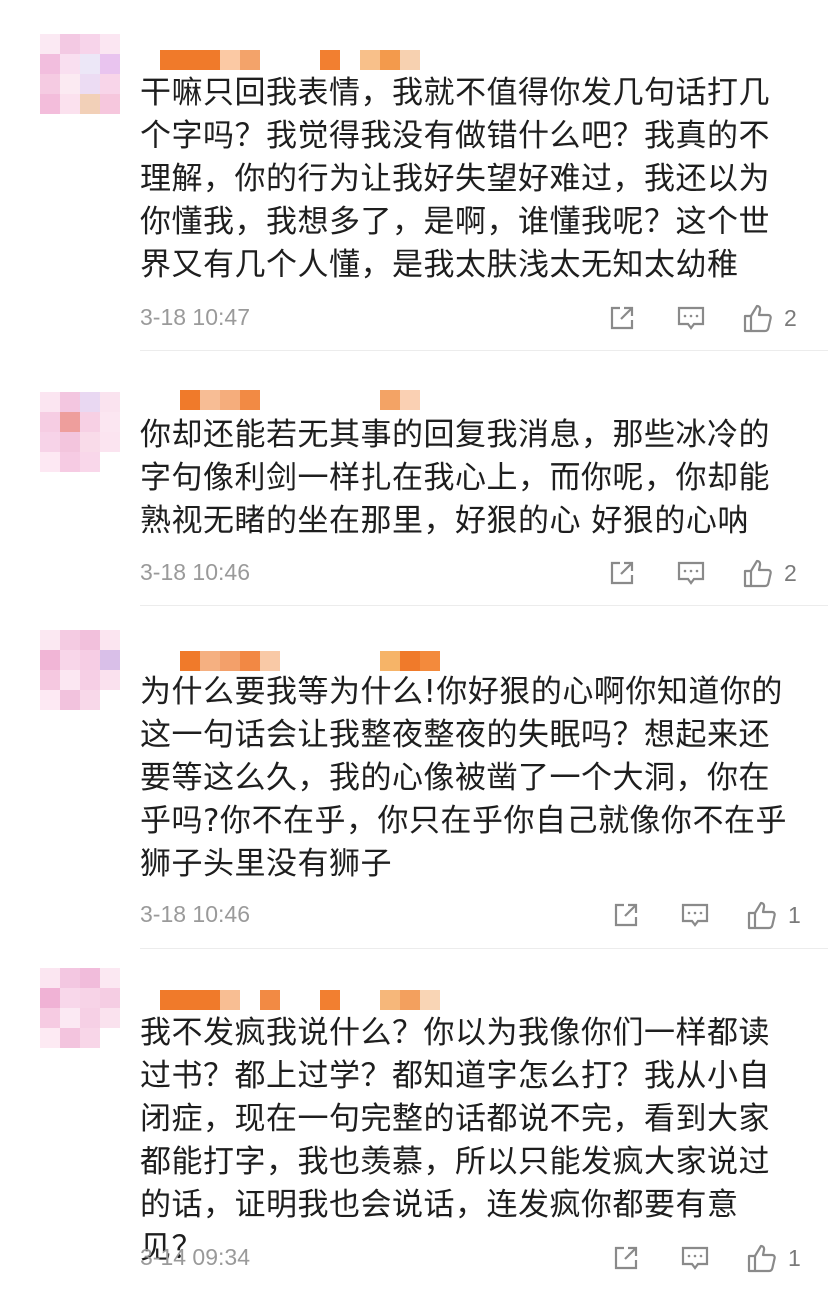 This screenshot has height=1301, width=828. Describe the element at coordinates (414, 915) in the screenshot. I see `comment-meta: 3-18 10:46 1` at that location.